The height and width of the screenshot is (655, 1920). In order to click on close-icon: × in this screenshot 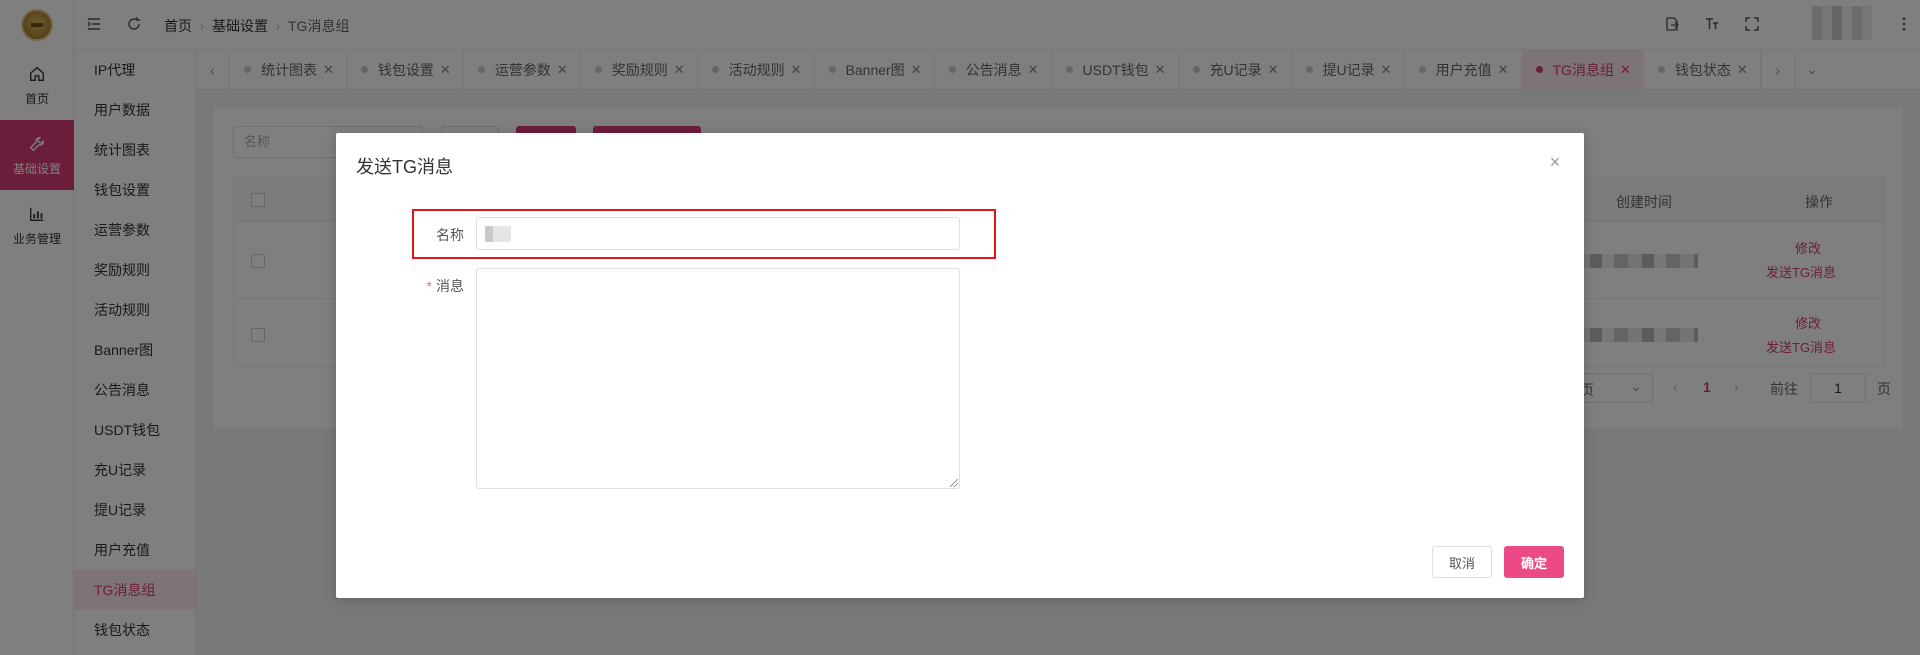, I will do `click(1555, 162)`.